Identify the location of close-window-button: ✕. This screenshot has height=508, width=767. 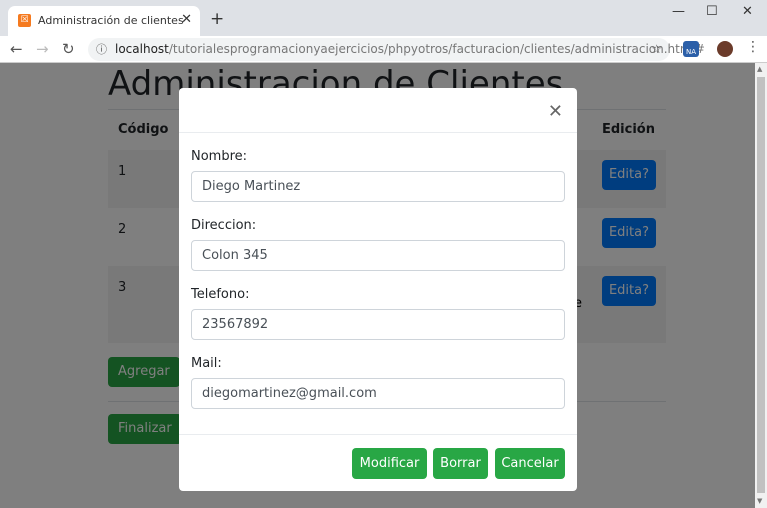
(747, 11).